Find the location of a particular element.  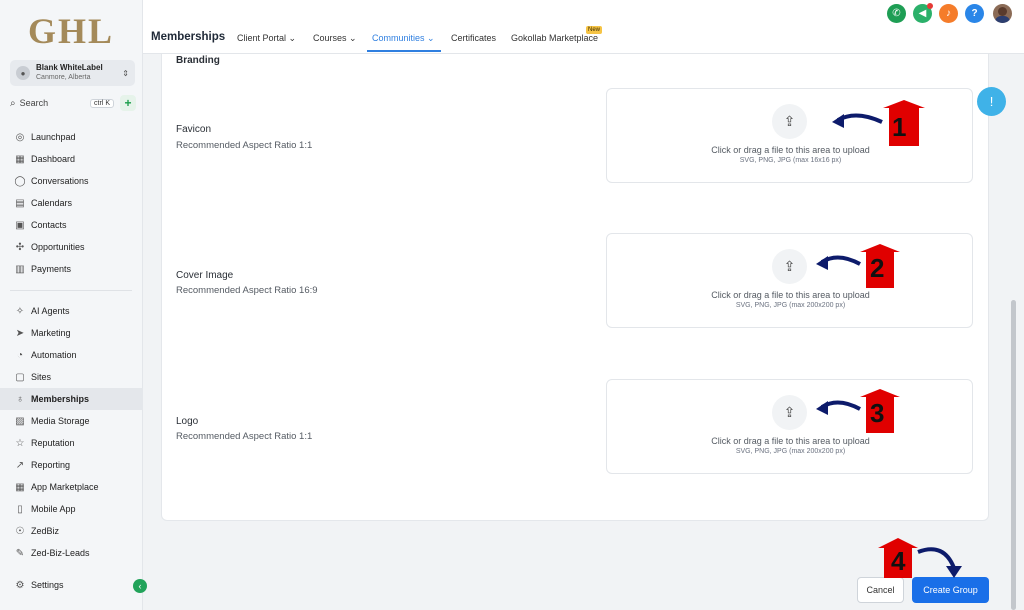

sidebar-item-automation: ◔ Automation is located at coordinates (71, 355).